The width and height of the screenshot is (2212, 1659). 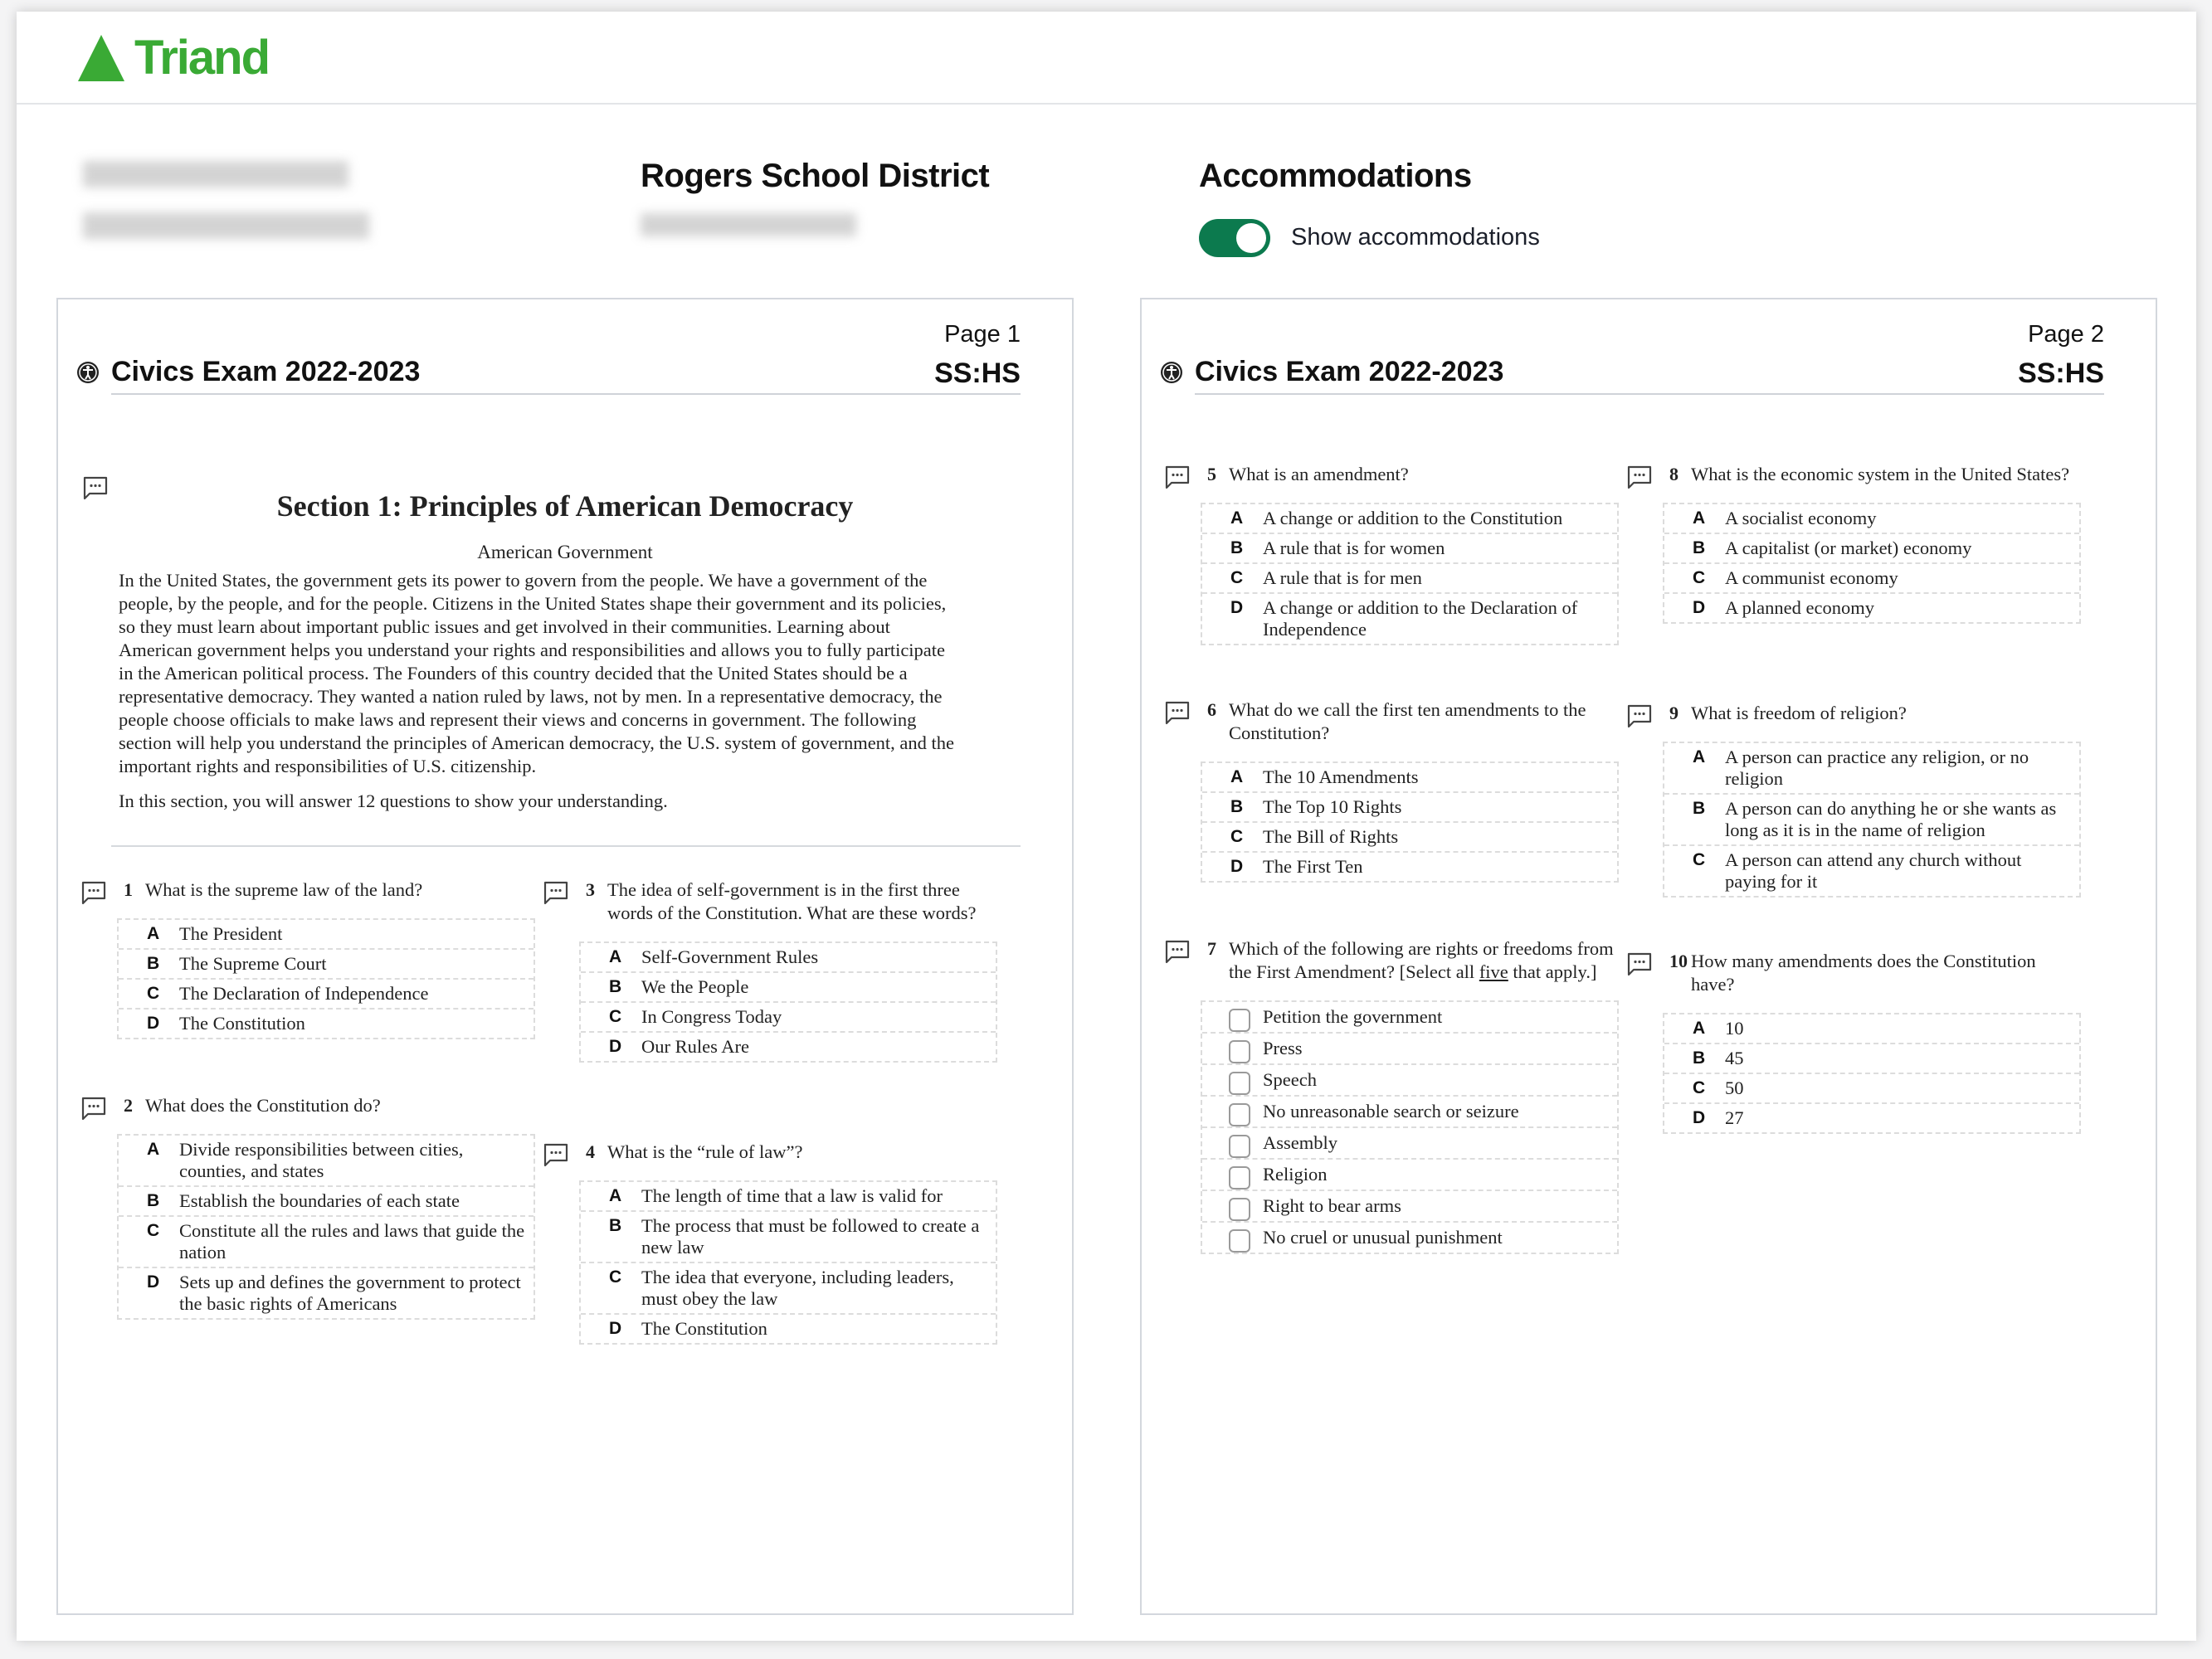 What do you see at coordinates (1234, 238) in the screenshot?
I see `show-accommodations-toggle` at bounding box center [1234, 238].